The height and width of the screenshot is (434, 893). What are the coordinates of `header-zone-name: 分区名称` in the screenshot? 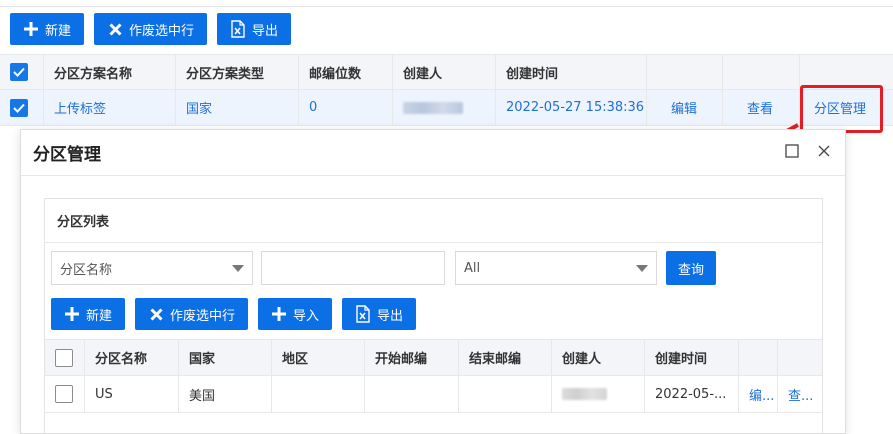 It's located at (132, 357).